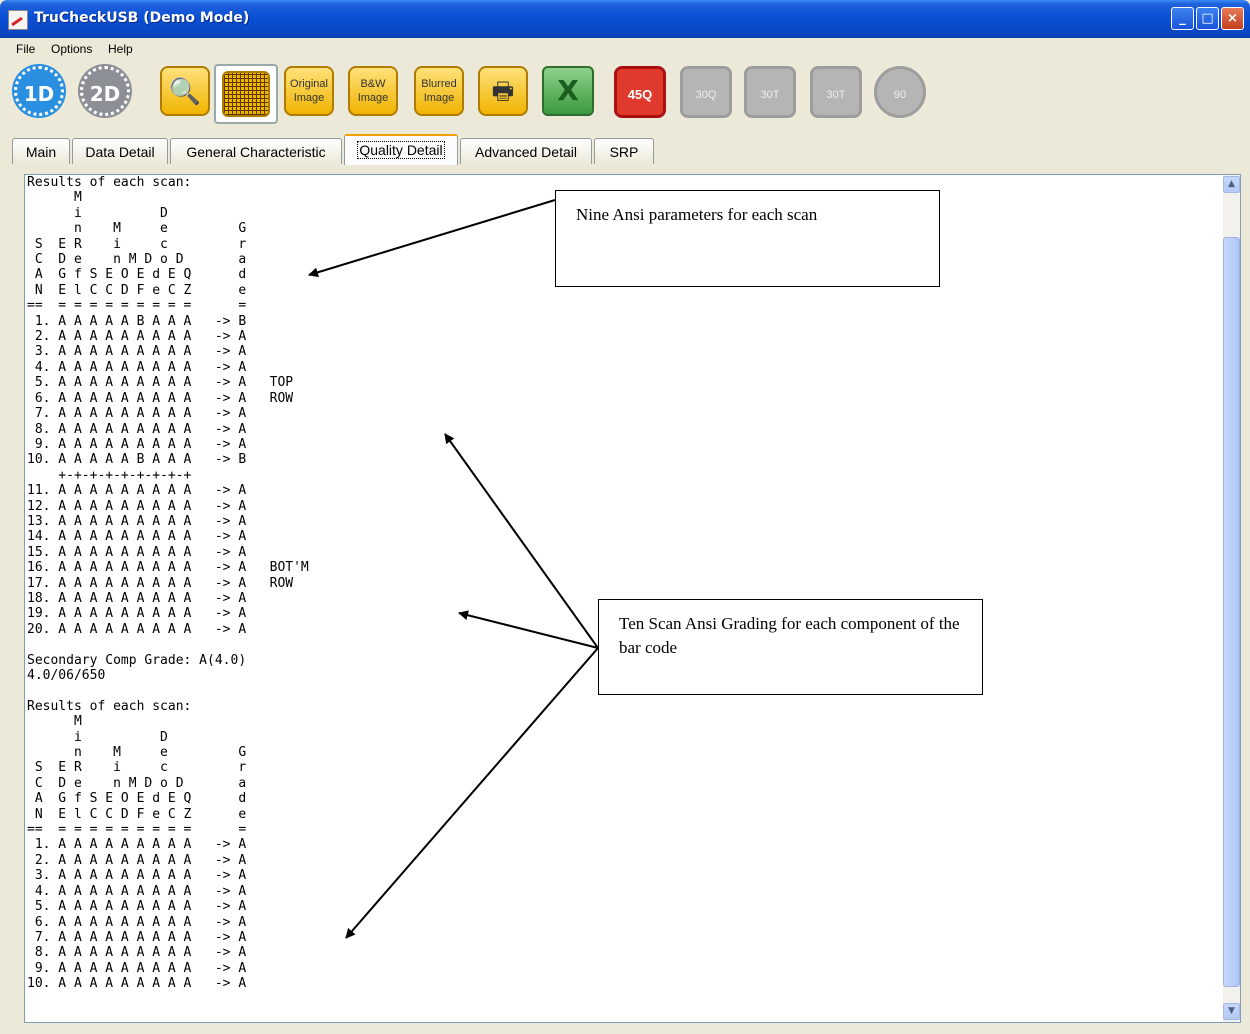  Describe the element at coordinates (41, 151) in the screenshot. I see `tab-main: Main` at that location.